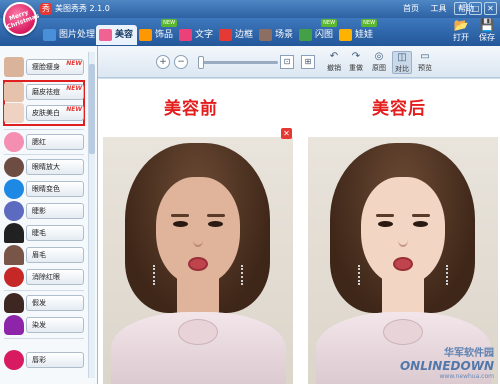  I want to click on sidebar-item-red-eye: 消除红眼, so click(44, 277).